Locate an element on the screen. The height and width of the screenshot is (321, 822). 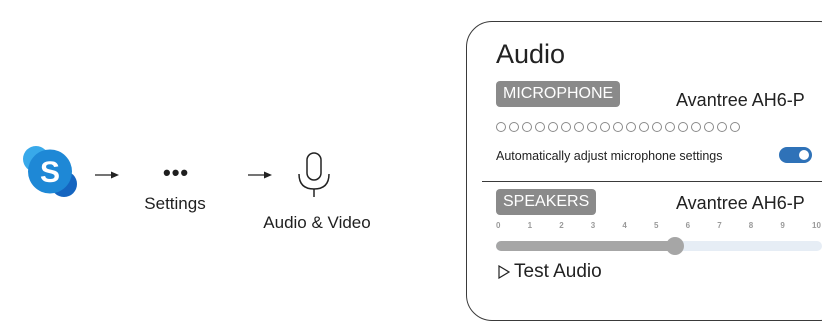
audio-video-label: Audio & Video is located at coordinates (317, 222).